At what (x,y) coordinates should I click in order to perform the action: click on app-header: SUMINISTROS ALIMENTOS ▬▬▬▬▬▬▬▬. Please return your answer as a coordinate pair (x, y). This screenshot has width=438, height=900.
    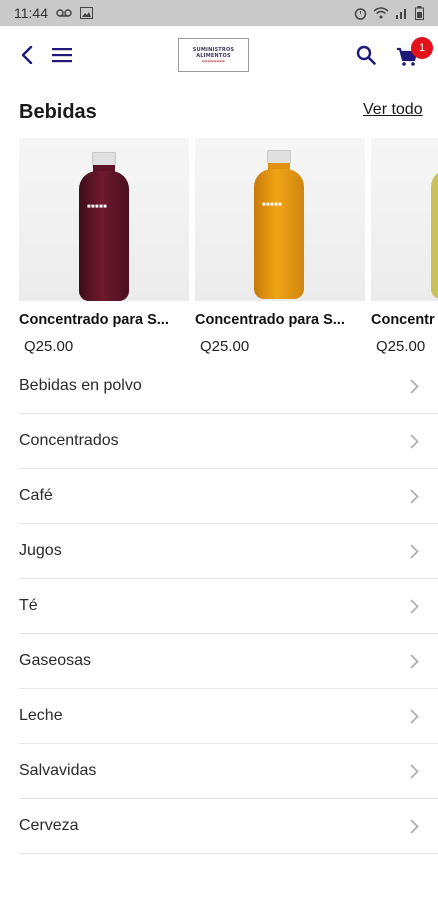
    Looking at the image, I should click on (219, 55).